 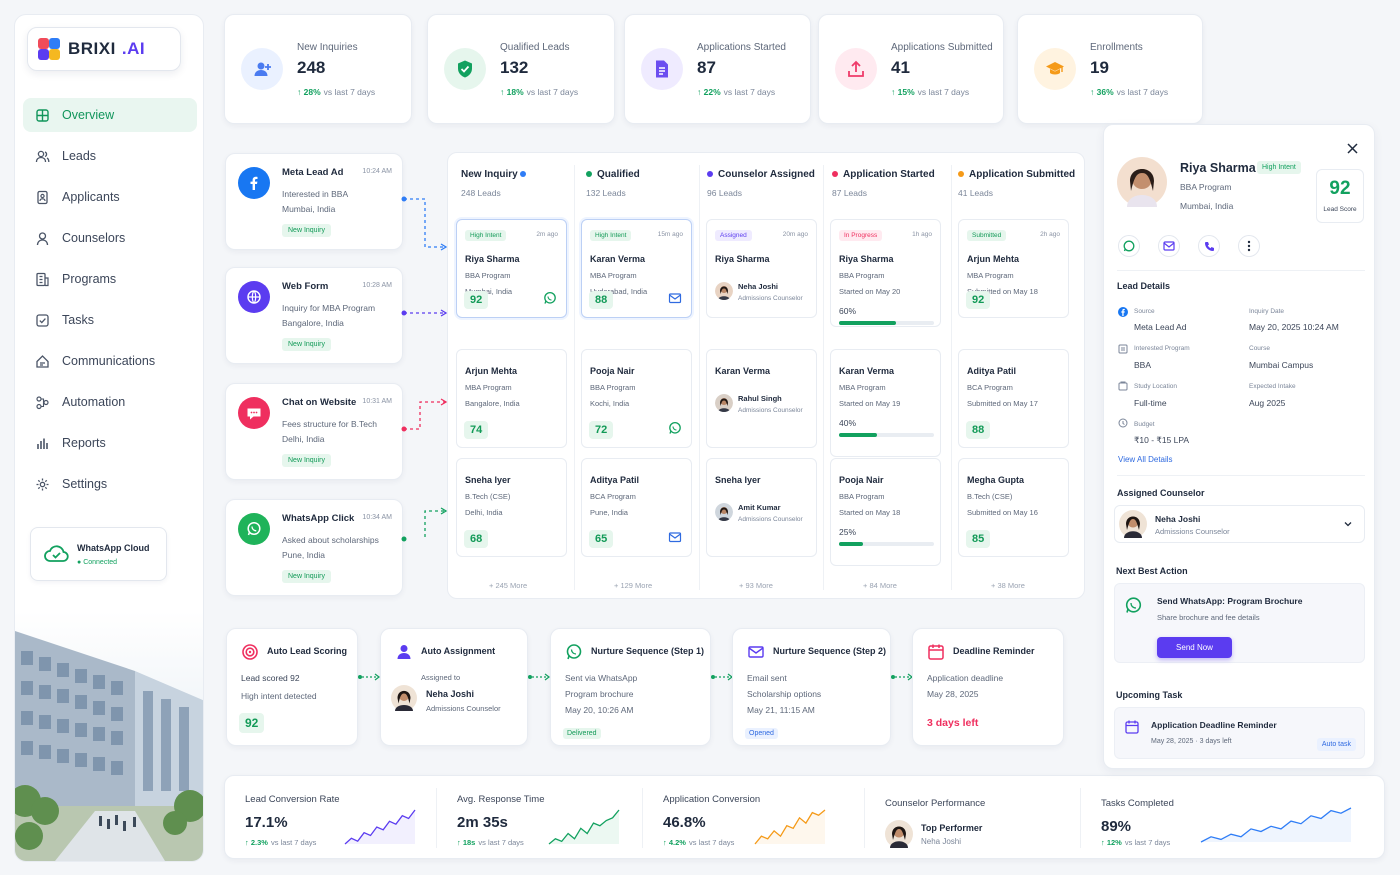 I want to click on lead-name: Karan Verma, so click(x=743, y=371).